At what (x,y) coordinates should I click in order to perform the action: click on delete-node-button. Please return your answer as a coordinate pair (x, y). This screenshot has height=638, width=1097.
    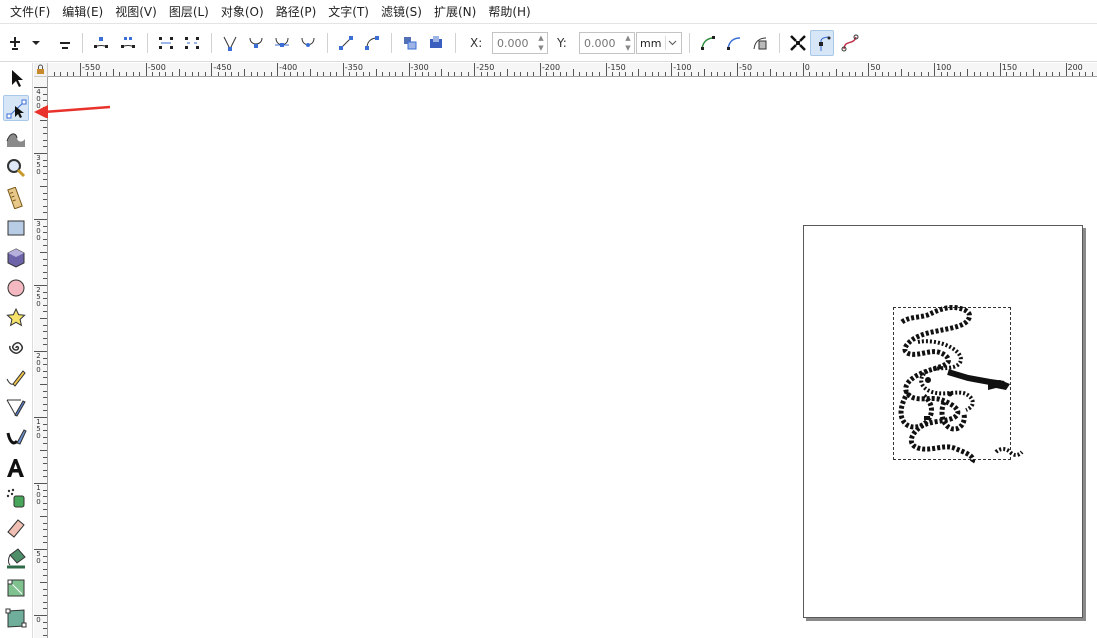
    Looking at the image, I should click on (65, 43).